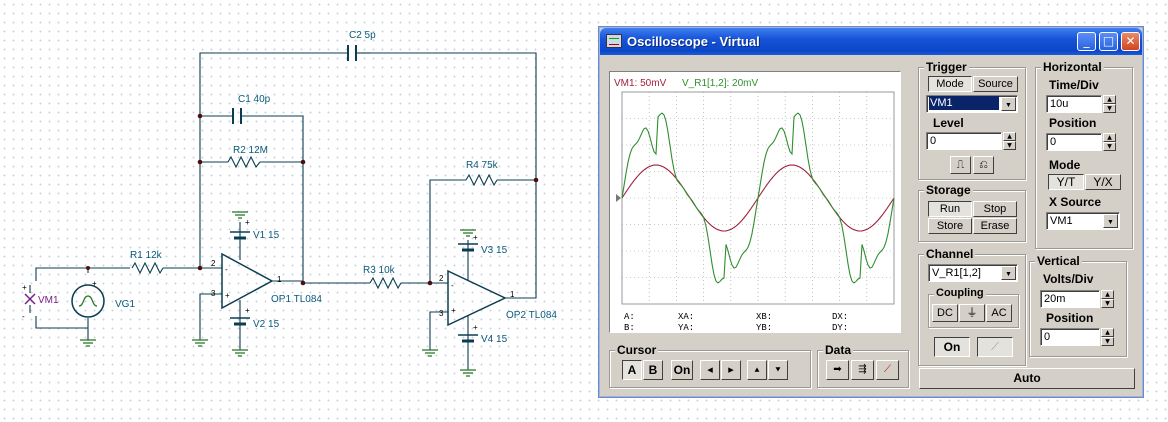 The width and height of the screenshot is (1168, 422). What do you see at coordinates (385, 283) in the screenshot?
I see `resistor-r3` at bounding box center [385, 283].